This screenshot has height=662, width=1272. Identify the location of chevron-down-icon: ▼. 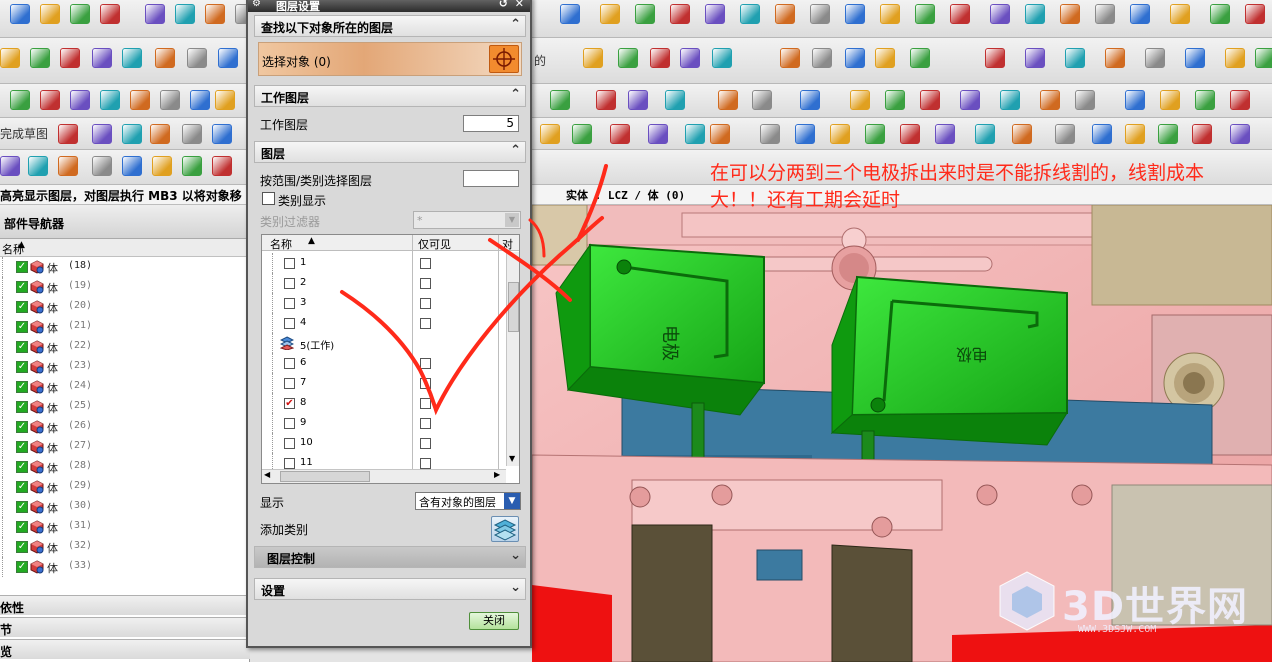
(512, 501).